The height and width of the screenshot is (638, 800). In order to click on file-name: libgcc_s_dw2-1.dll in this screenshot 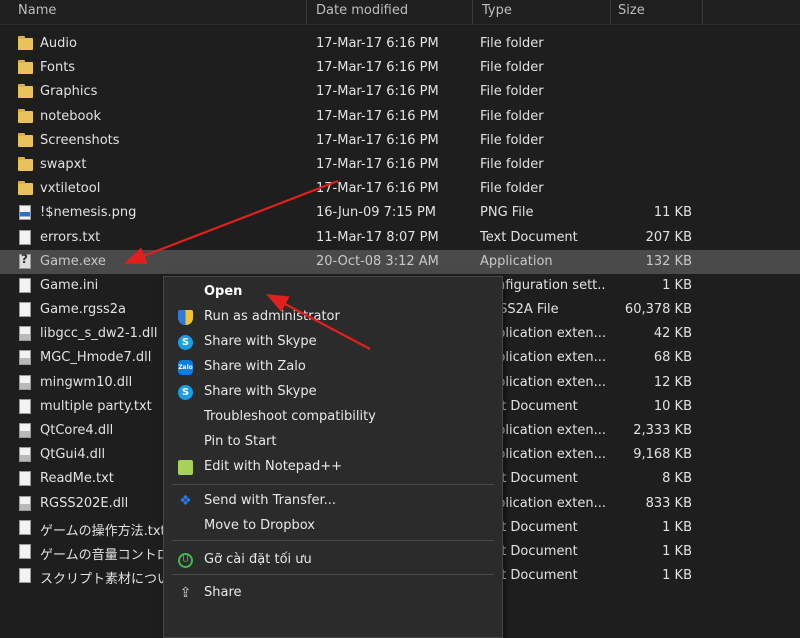, I will do `click(99, 334)`.